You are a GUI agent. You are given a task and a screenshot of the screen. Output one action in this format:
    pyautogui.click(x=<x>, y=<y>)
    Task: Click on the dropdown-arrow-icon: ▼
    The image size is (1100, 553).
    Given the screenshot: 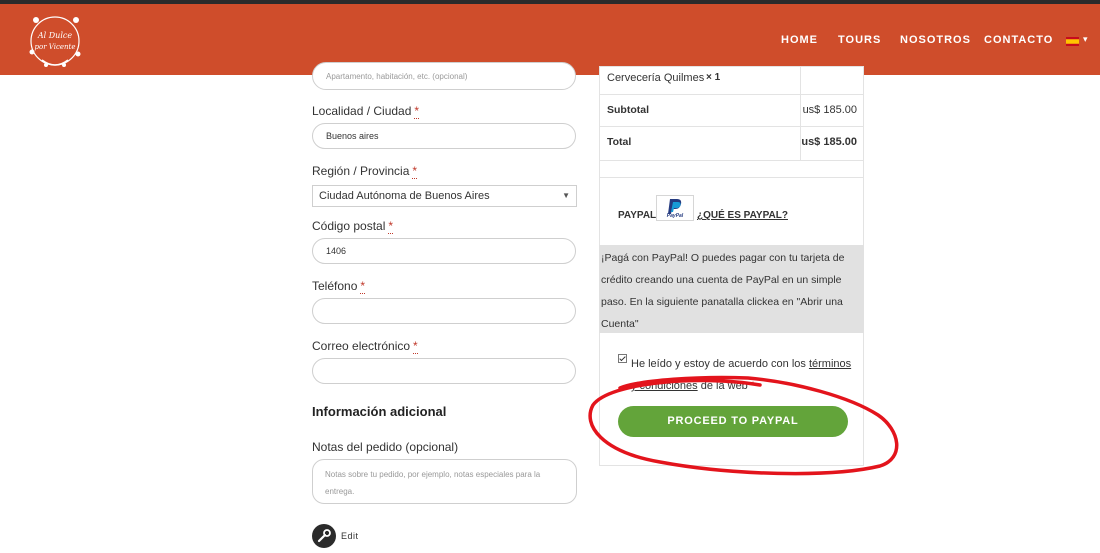 What is the action you would take?
    pyautogui.click(x=566, y=195)
    